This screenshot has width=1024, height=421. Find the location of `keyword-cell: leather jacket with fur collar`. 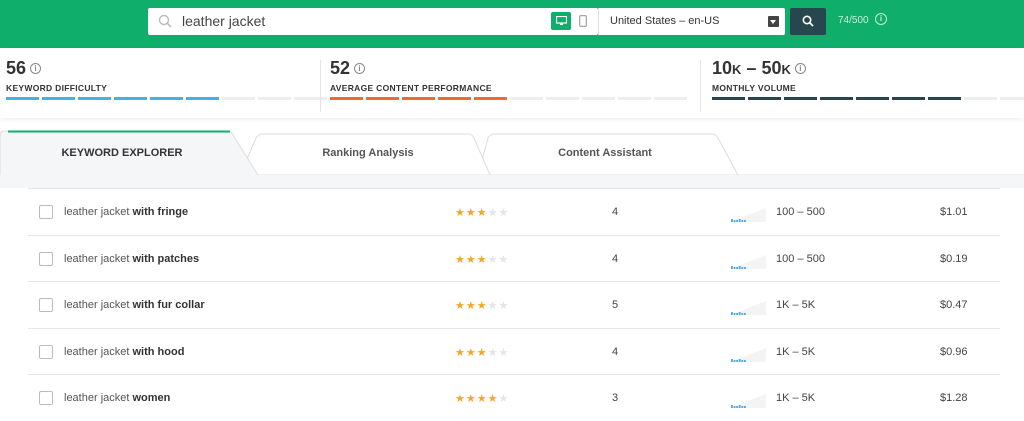

keyword-cell: leather jacket with fur collar is located at coordinates (134, 305).